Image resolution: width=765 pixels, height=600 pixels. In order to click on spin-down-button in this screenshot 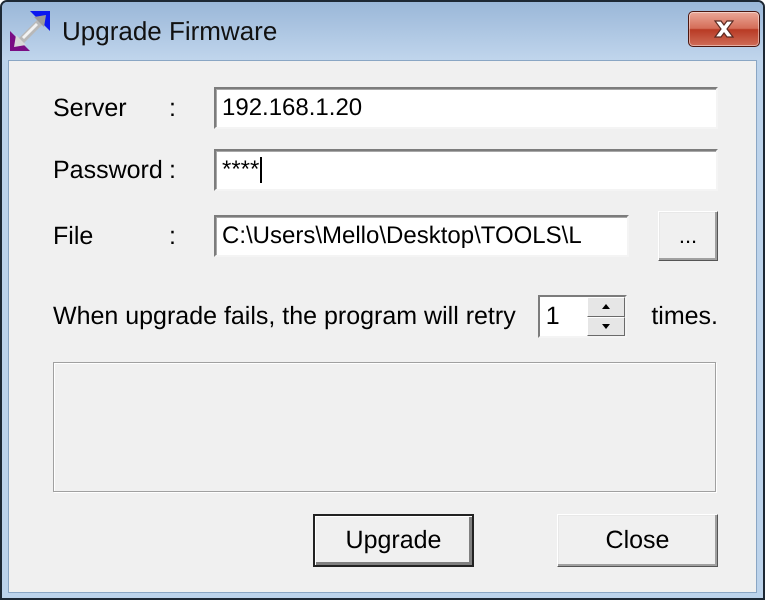, I will do `click(606, 326)`.